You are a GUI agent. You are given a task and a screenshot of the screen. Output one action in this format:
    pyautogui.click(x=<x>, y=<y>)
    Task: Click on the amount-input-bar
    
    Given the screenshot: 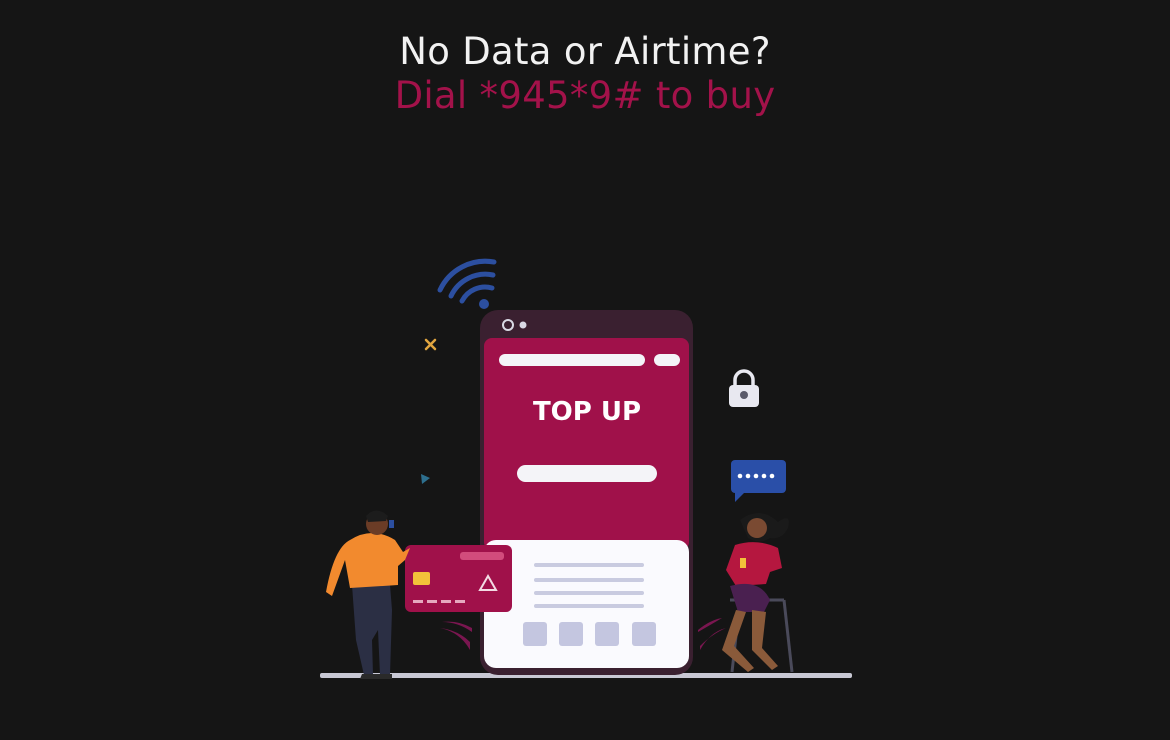 What is the action you would take?
    pyautogui.click(x=587, y=473)
    